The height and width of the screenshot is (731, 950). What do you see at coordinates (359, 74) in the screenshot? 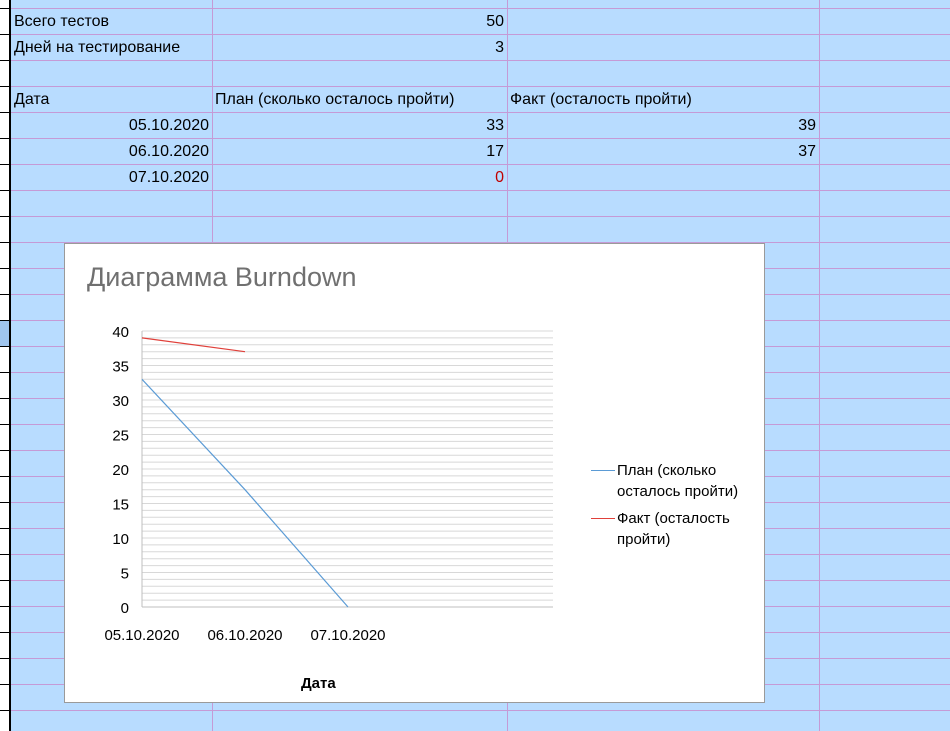
I see `cell-b3` at bounding box center [359, 74].